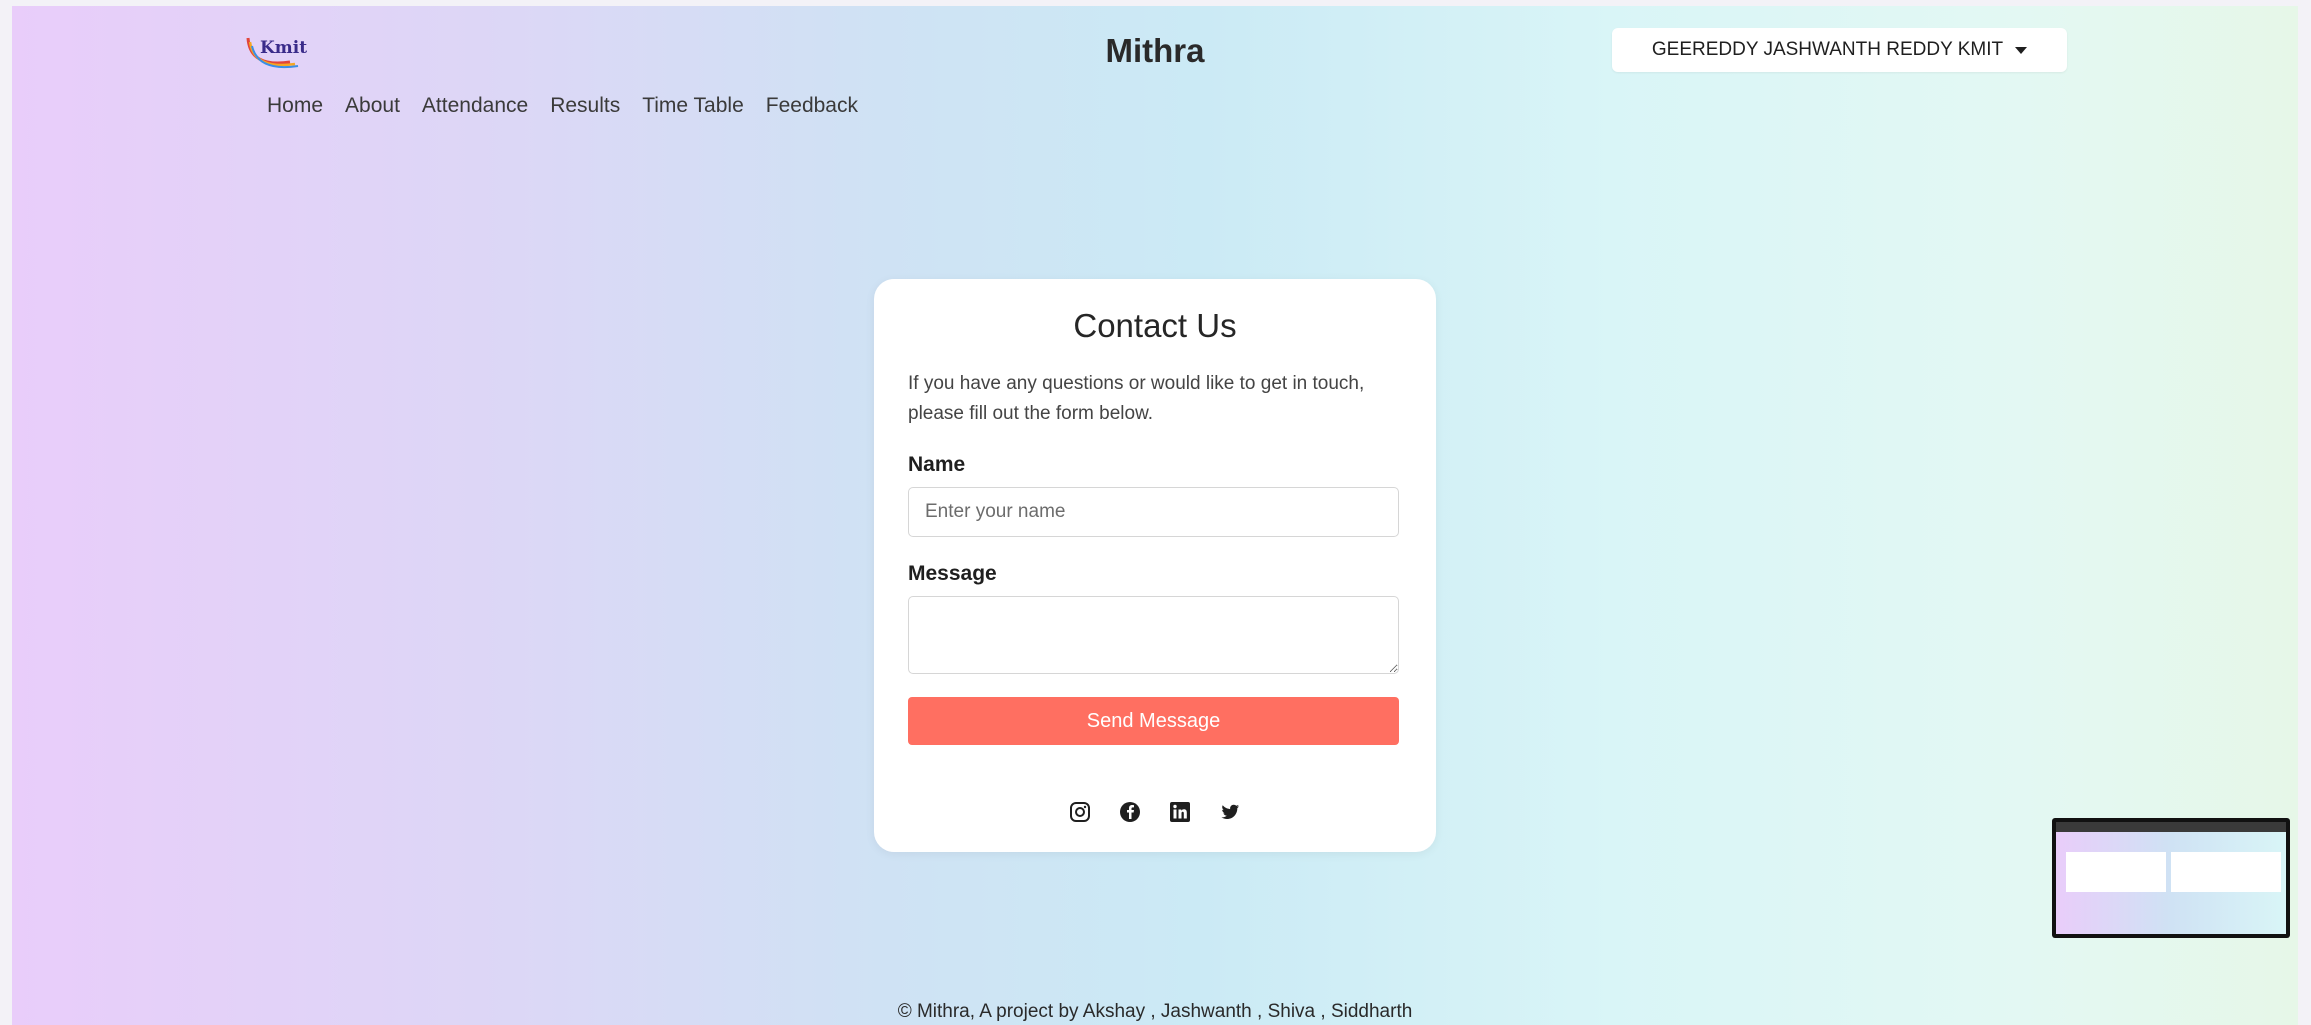 This screenshot has width=2311, height=1025. I want to click on send-message-button: Send Message, so click(1153, 721).